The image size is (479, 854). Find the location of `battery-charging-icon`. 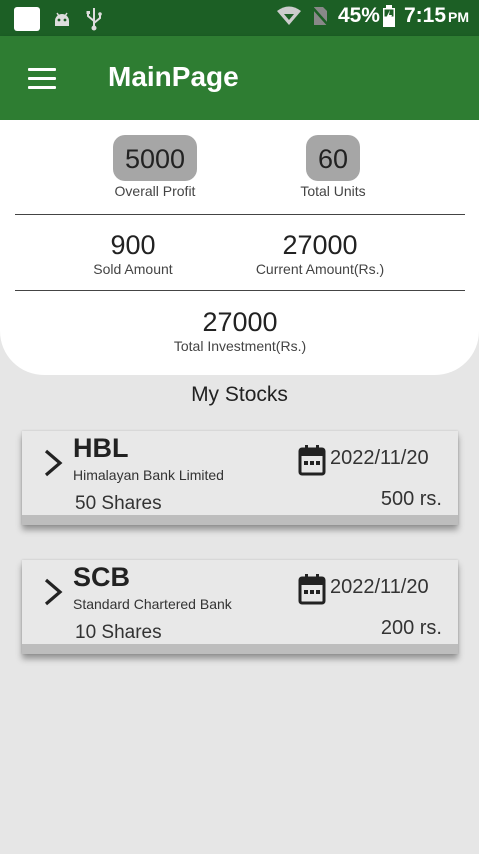

battery-charging-icon is located at coordinates (388, 16).